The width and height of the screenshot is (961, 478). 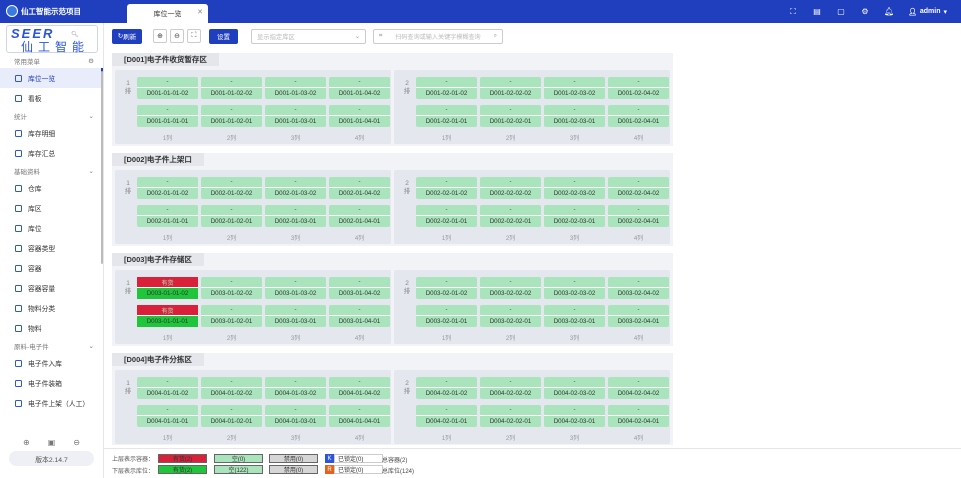 I want to click on storage-location-cell: - D001-01-02-01, so click(x=231, y=116).